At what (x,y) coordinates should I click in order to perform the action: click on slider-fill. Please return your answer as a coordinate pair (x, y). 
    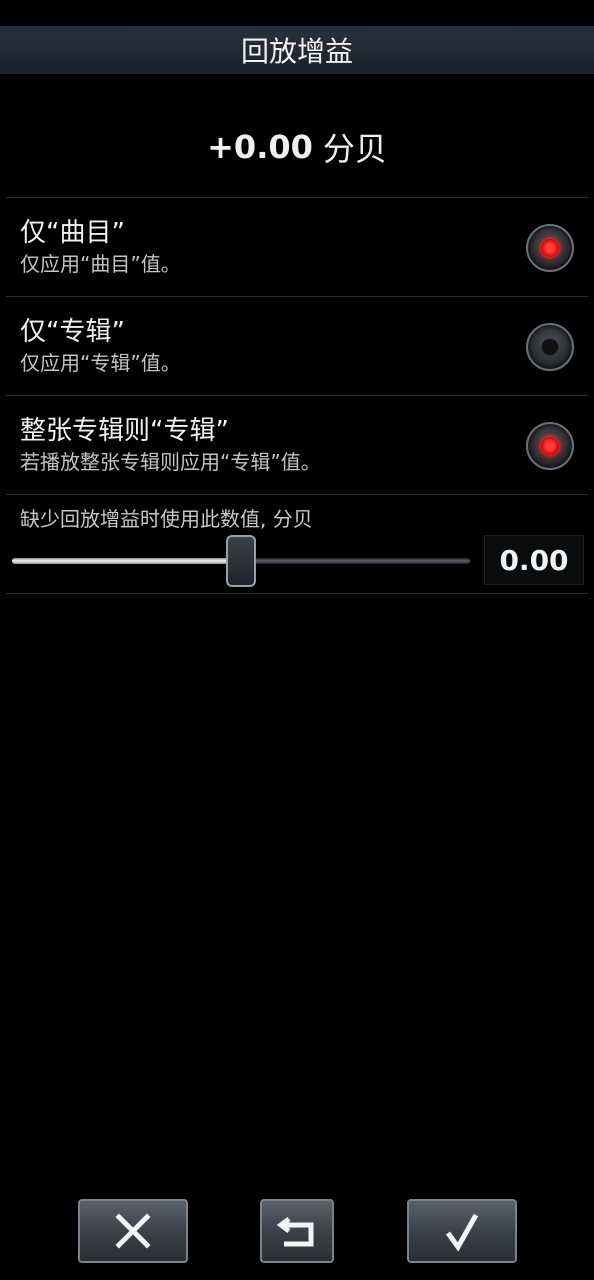
    Looking at the image, I should click on (126, 561).